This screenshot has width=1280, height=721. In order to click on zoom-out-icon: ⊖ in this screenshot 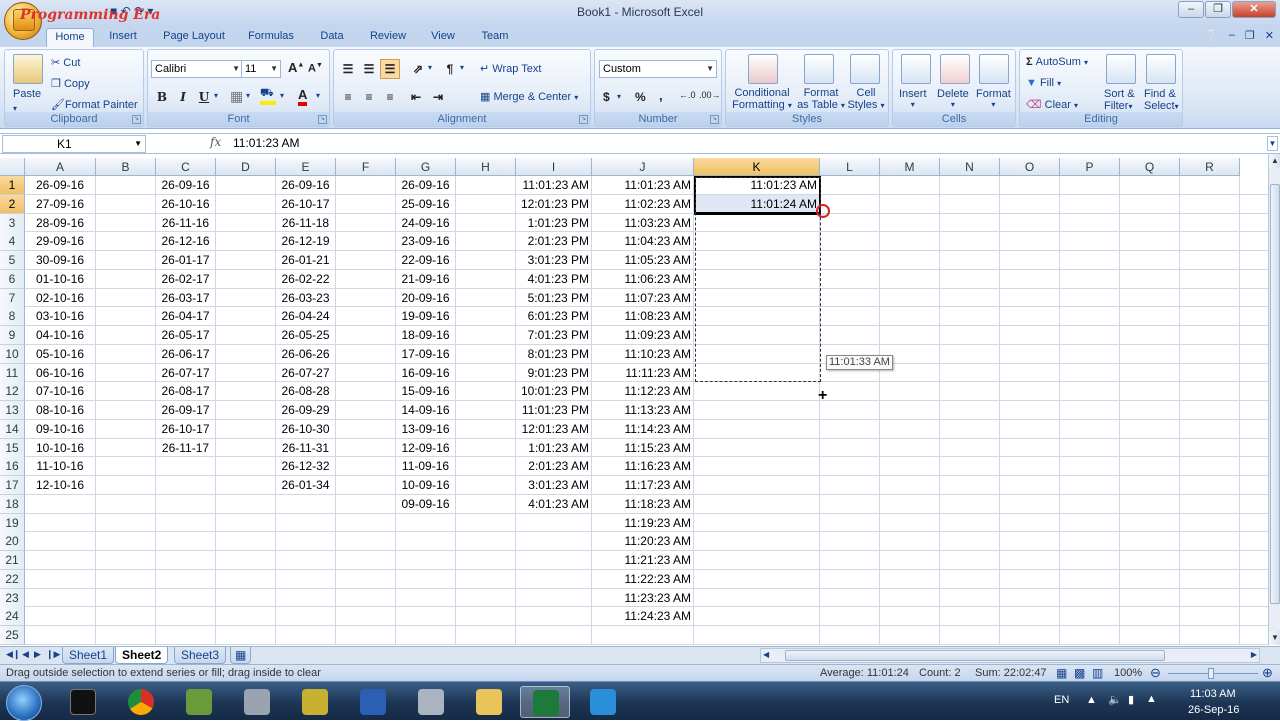, I will do `click(1155, 673)`.